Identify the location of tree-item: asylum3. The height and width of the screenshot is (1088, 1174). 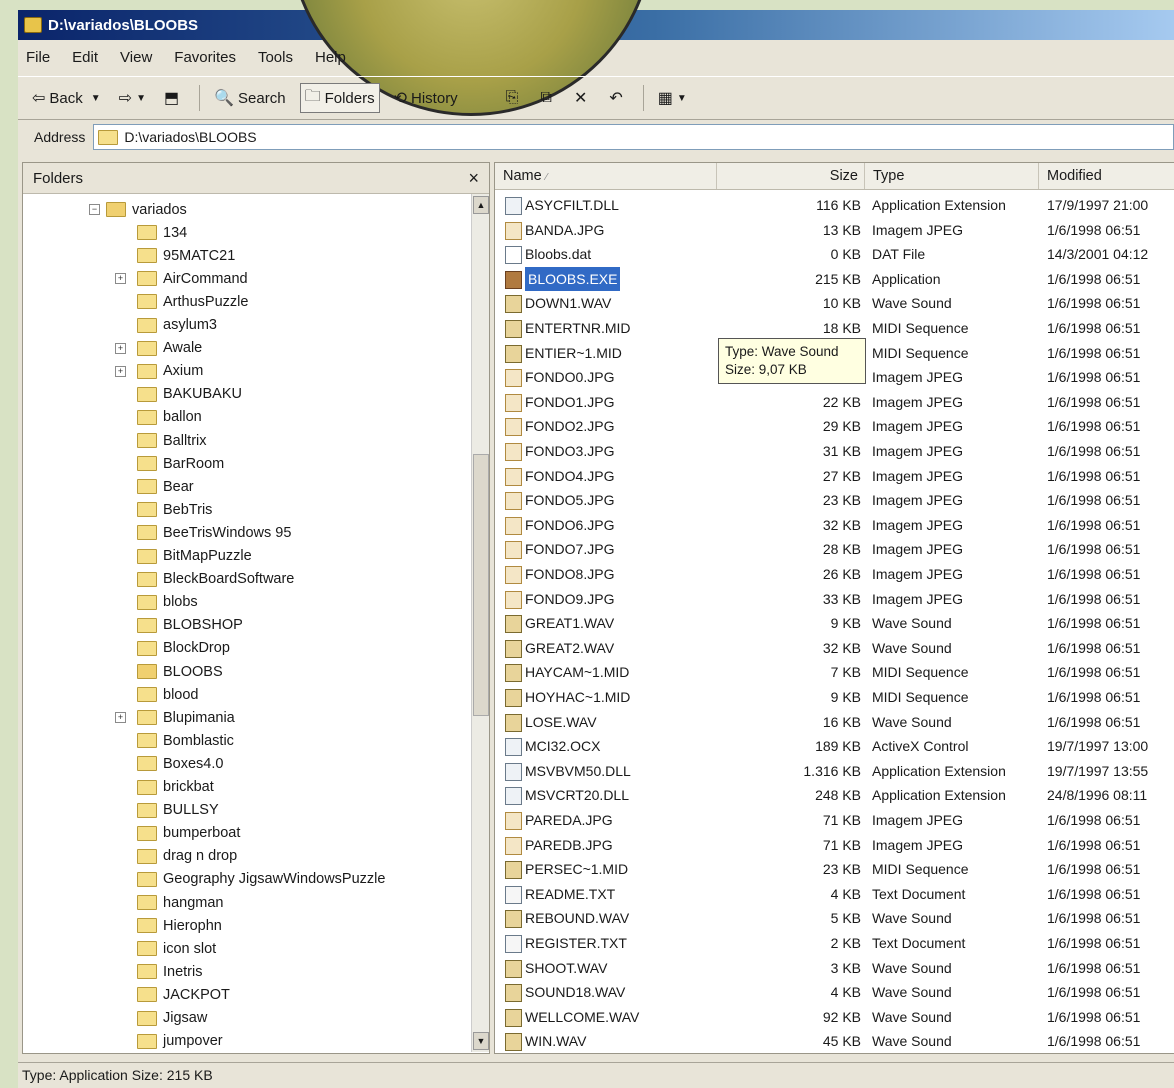
(177, 325).